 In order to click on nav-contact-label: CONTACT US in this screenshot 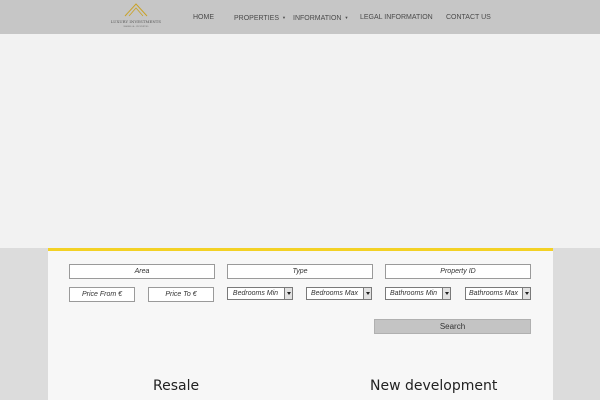, I will do `click(468, 17)`.